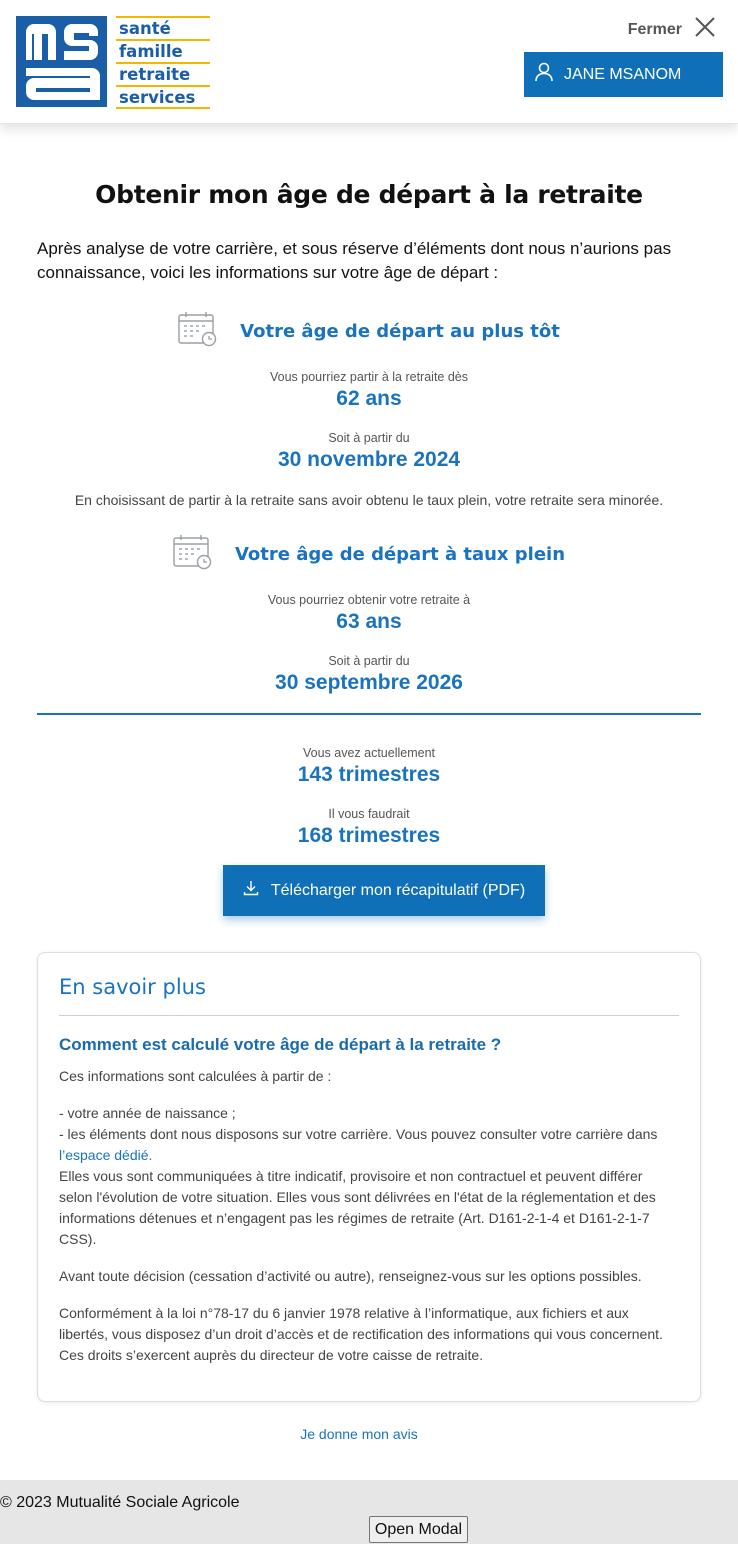  What do you see at coordinates (113, 62) in the screenshot?
I see `msa-logo: santé famille retraite services` at bounding box center [113, 62].